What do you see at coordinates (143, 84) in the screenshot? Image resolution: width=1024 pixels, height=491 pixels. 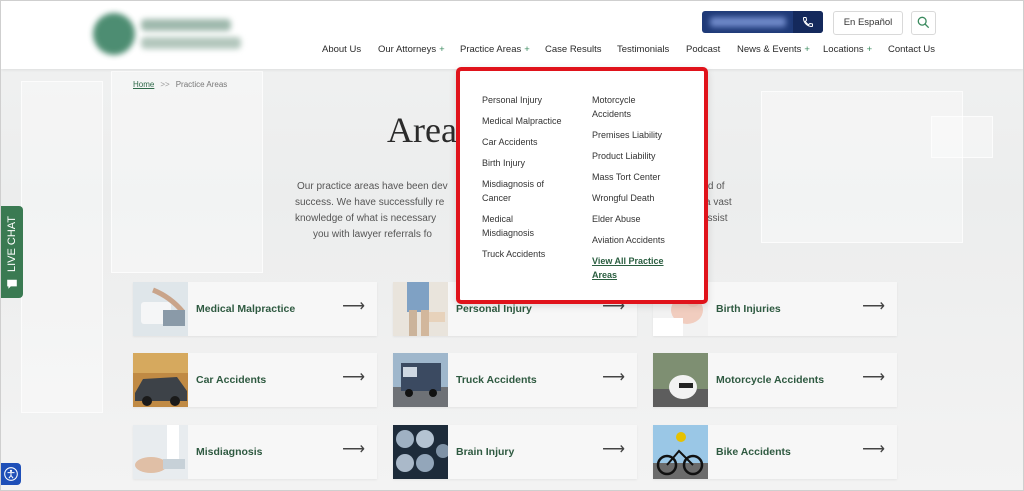 I see `breadcrumb-home-link: Home` at bounding box center [143, 84].